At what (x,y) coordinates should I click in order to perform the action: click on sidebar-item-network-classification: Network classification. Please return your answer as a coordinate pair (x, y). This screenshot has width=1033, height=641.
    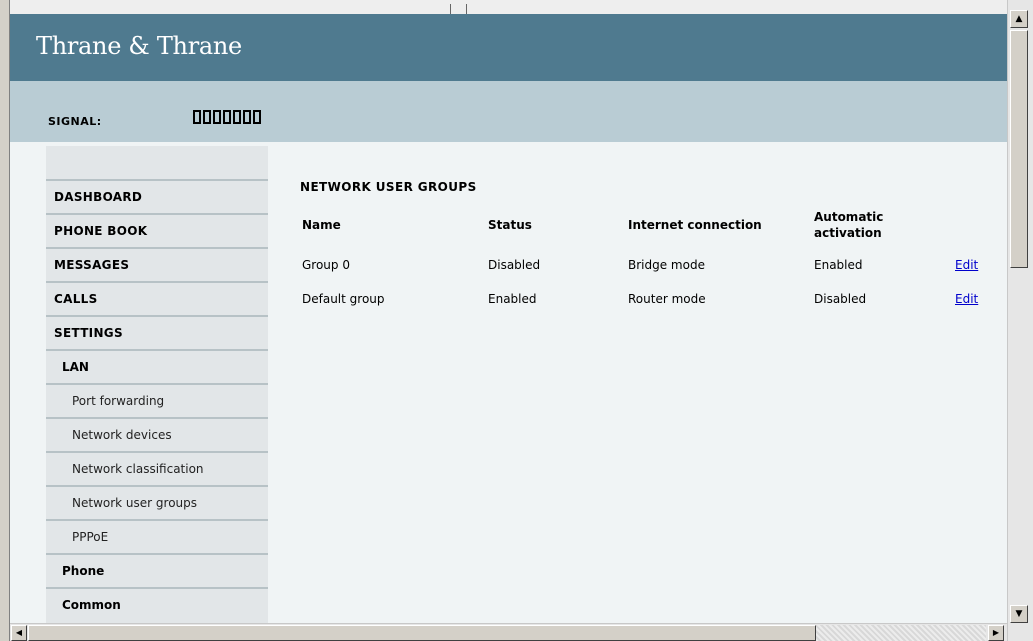
    Looking at the image, I should click on (157, 468).